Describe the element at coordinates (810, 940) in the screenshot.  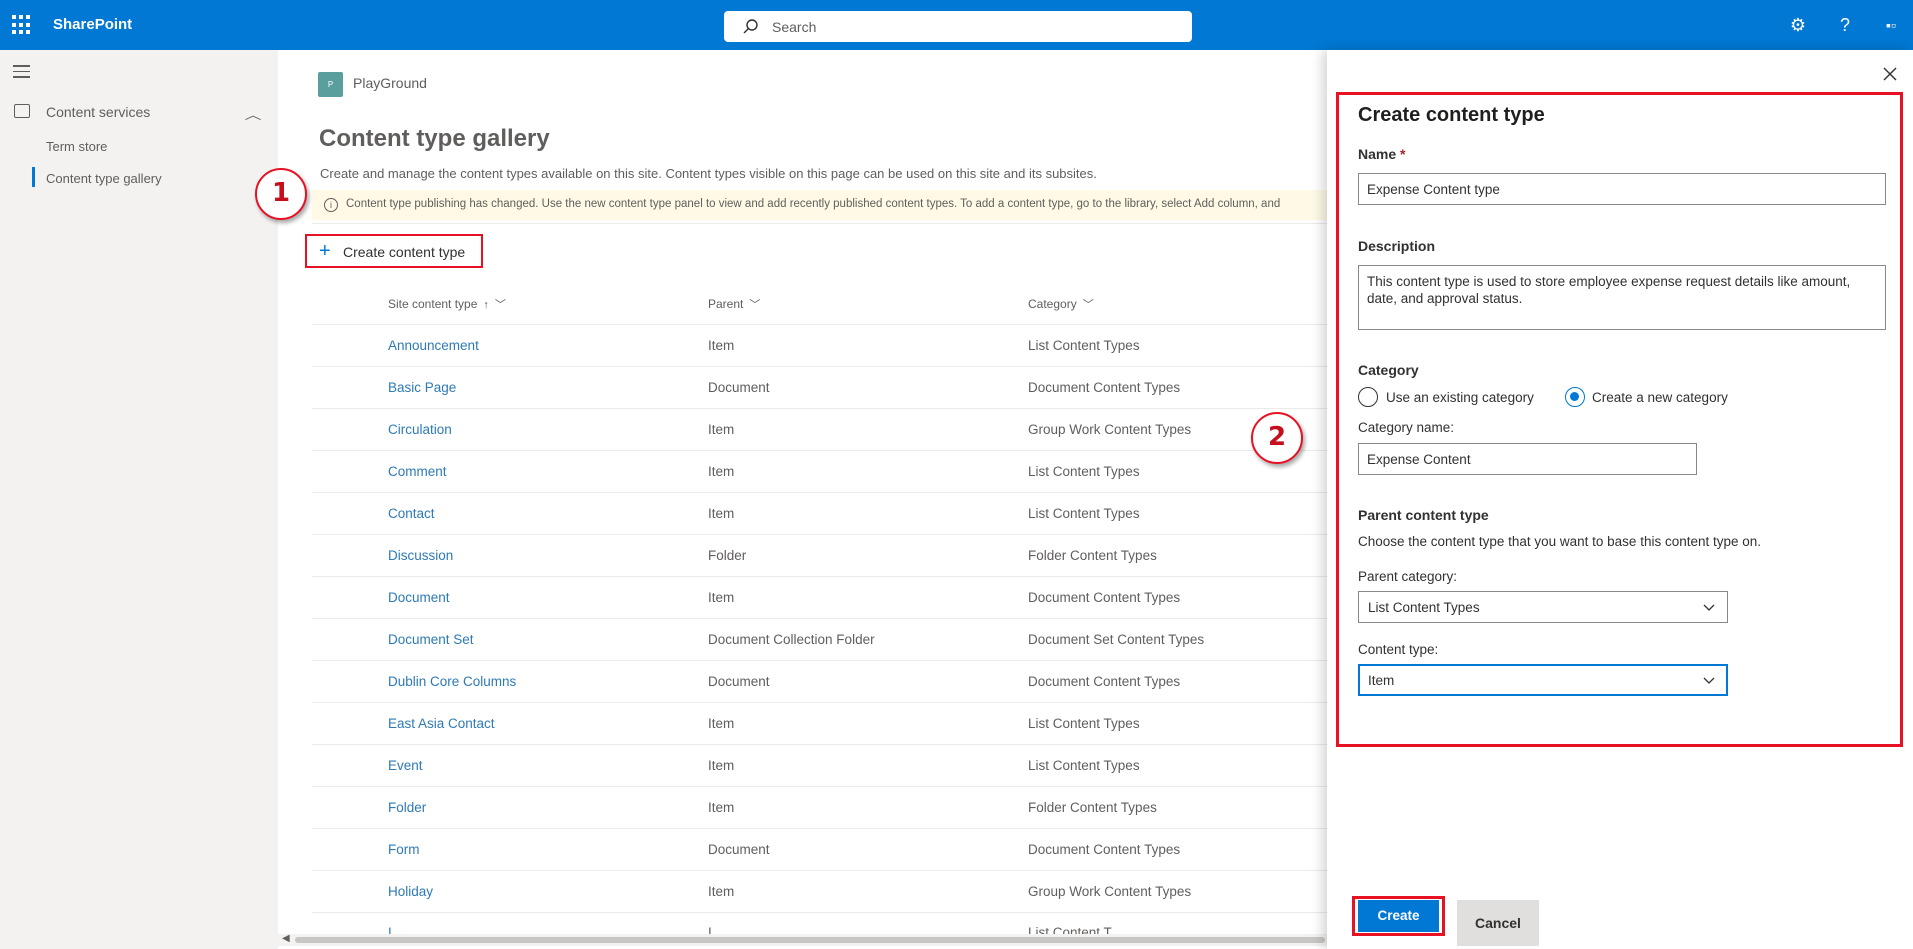
I see `scrollbar-thumb` at that location.